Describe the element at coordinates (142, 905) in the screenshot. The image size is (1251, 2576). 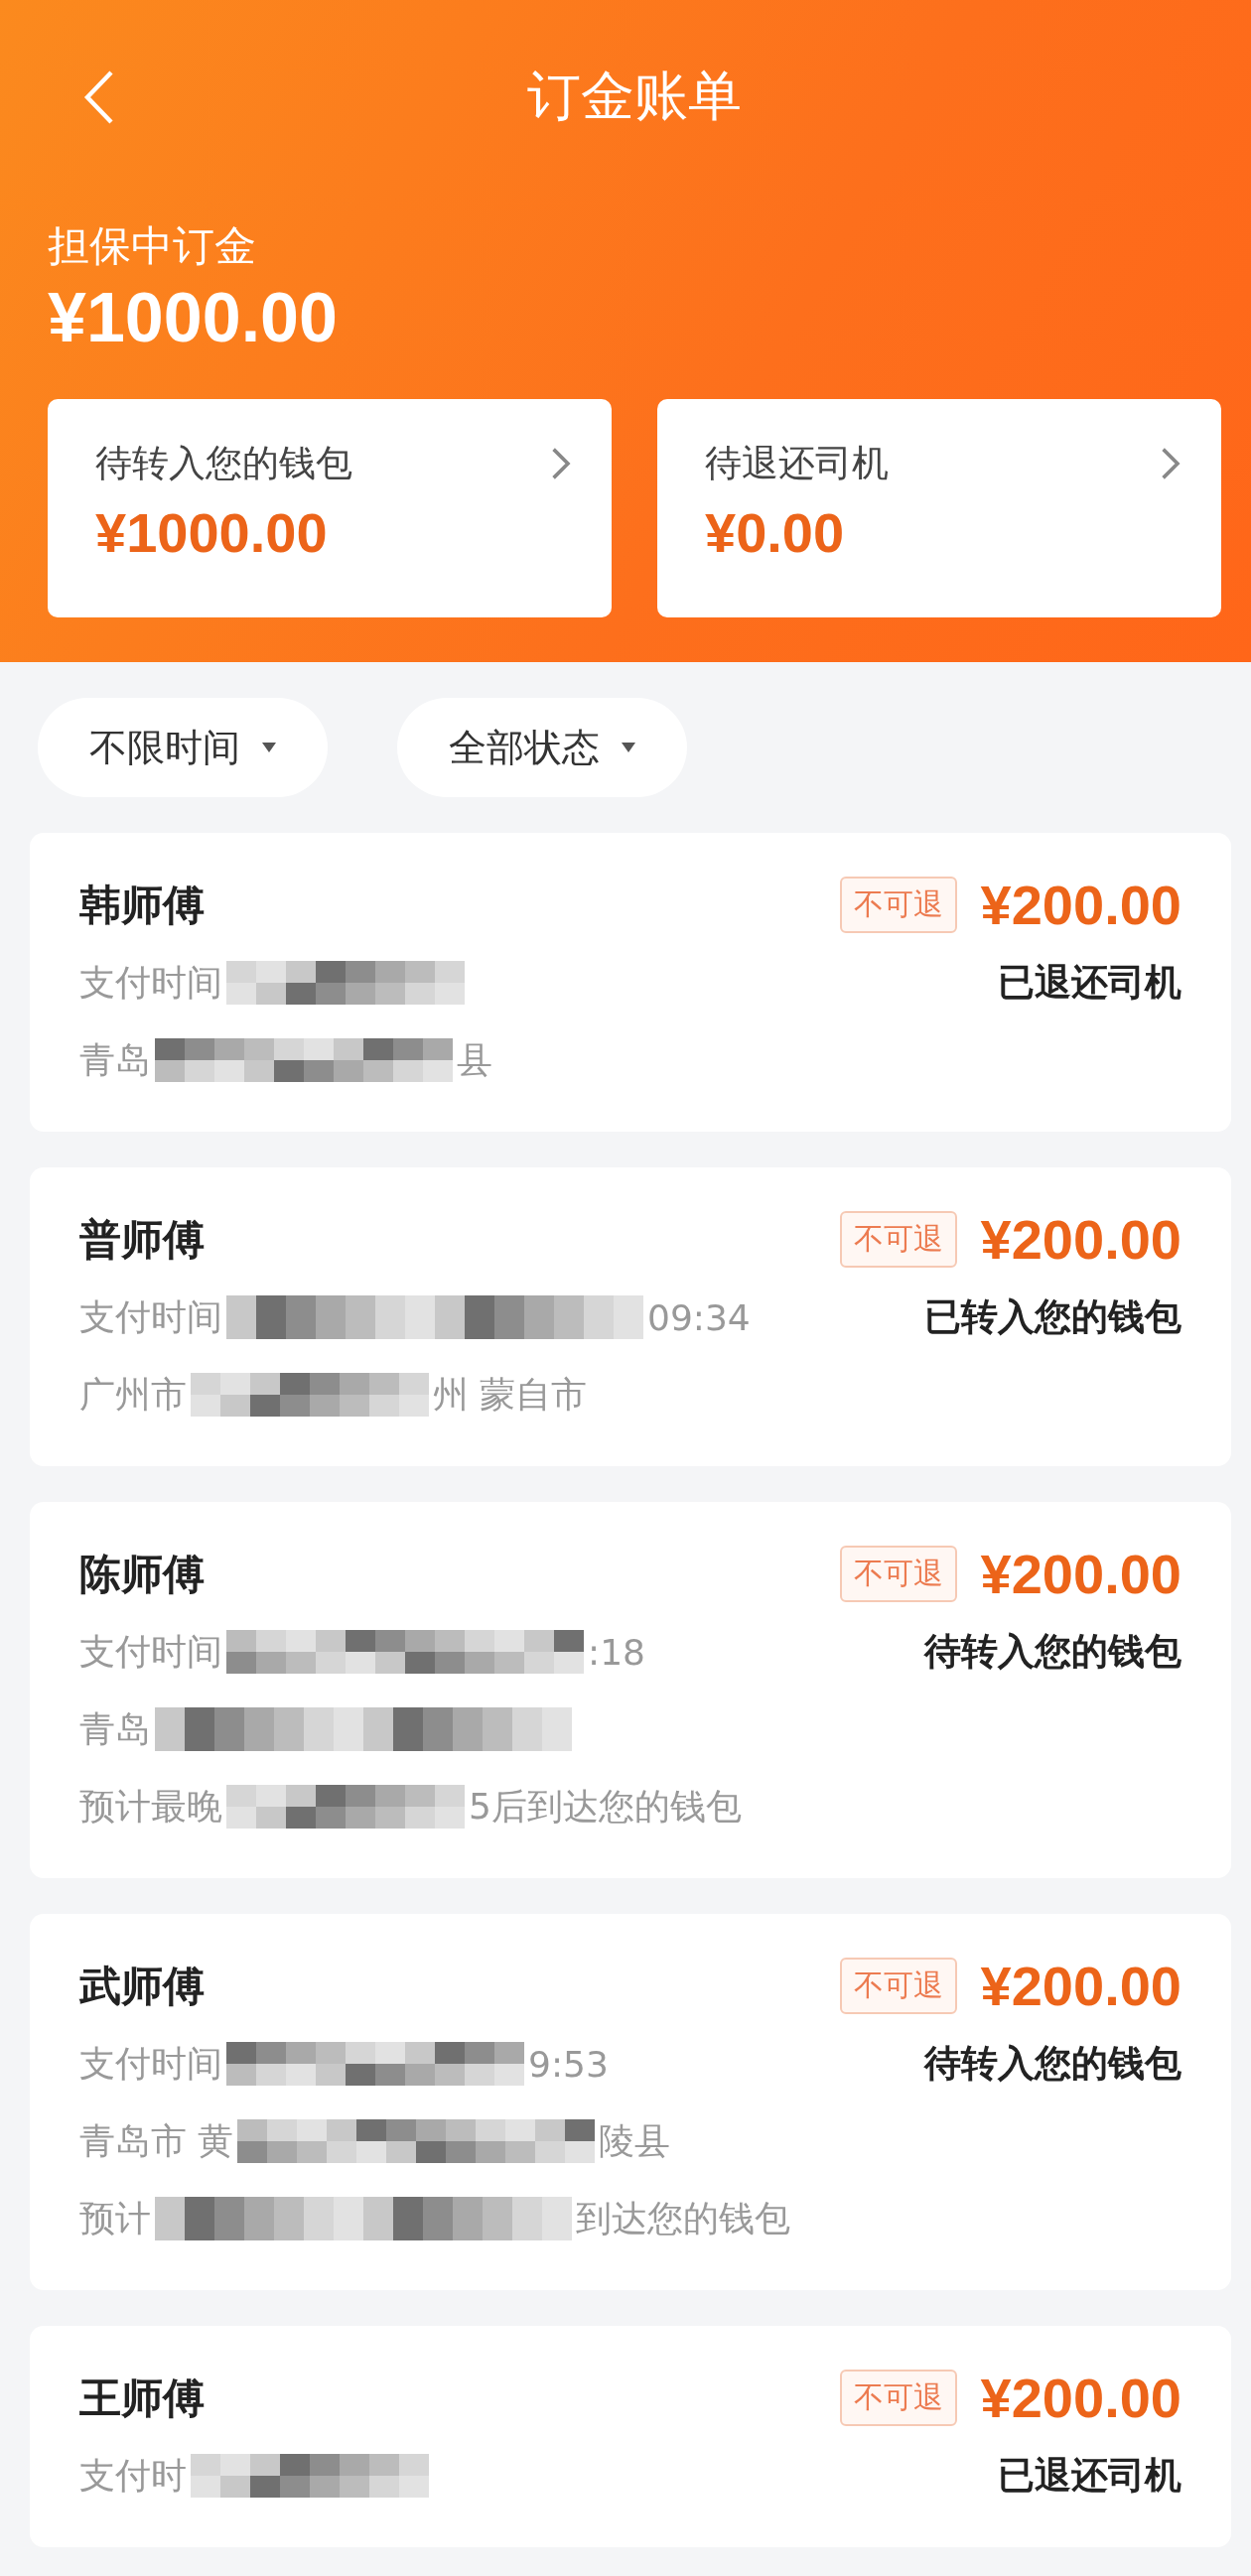
I see `driver-name: 韩师傅` at that location.